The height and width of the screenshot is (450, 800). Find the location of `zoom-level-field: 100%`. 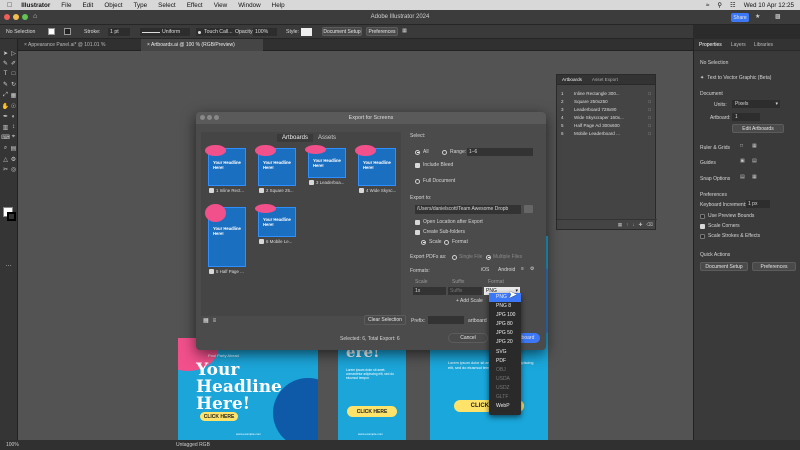

zoom-level-field: 100% is located at coordinates (12, 445).